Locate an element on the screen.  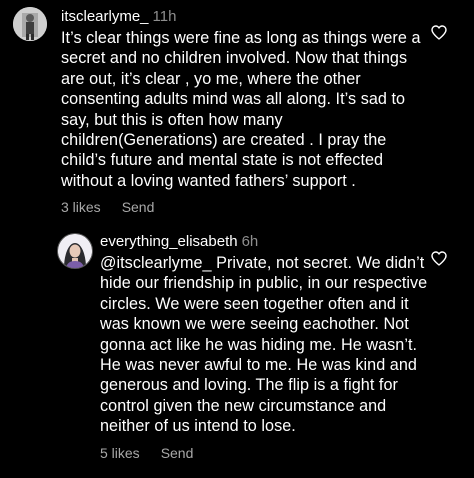
likes-count: 3 likes is located at coordinates (81, 207).